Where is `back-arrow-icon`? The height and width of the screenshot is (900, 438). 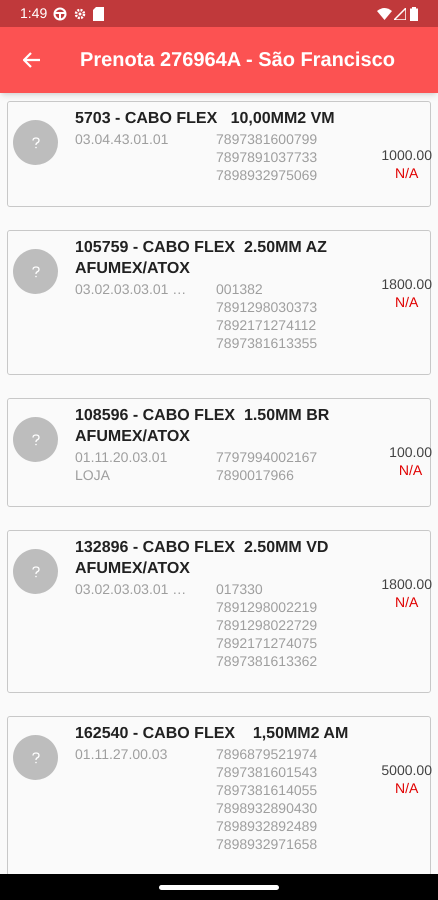
back-arrow-icon is located at coordinates (32, 60).